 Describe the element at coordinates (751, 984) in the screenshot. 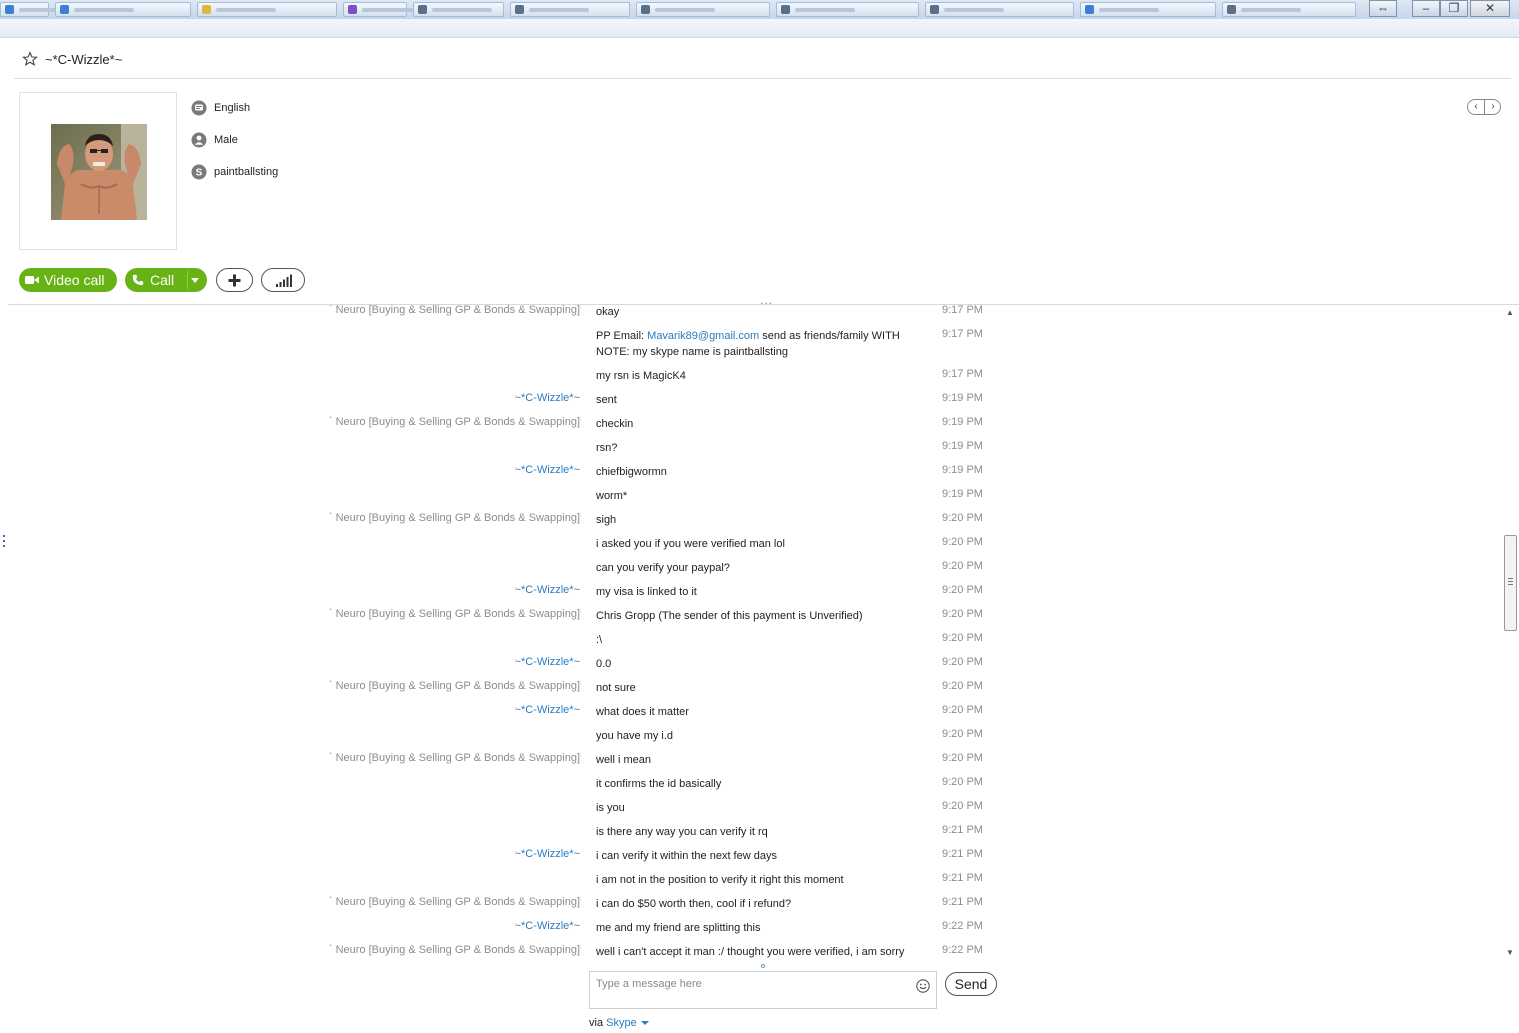

I see `message-input` at that location.